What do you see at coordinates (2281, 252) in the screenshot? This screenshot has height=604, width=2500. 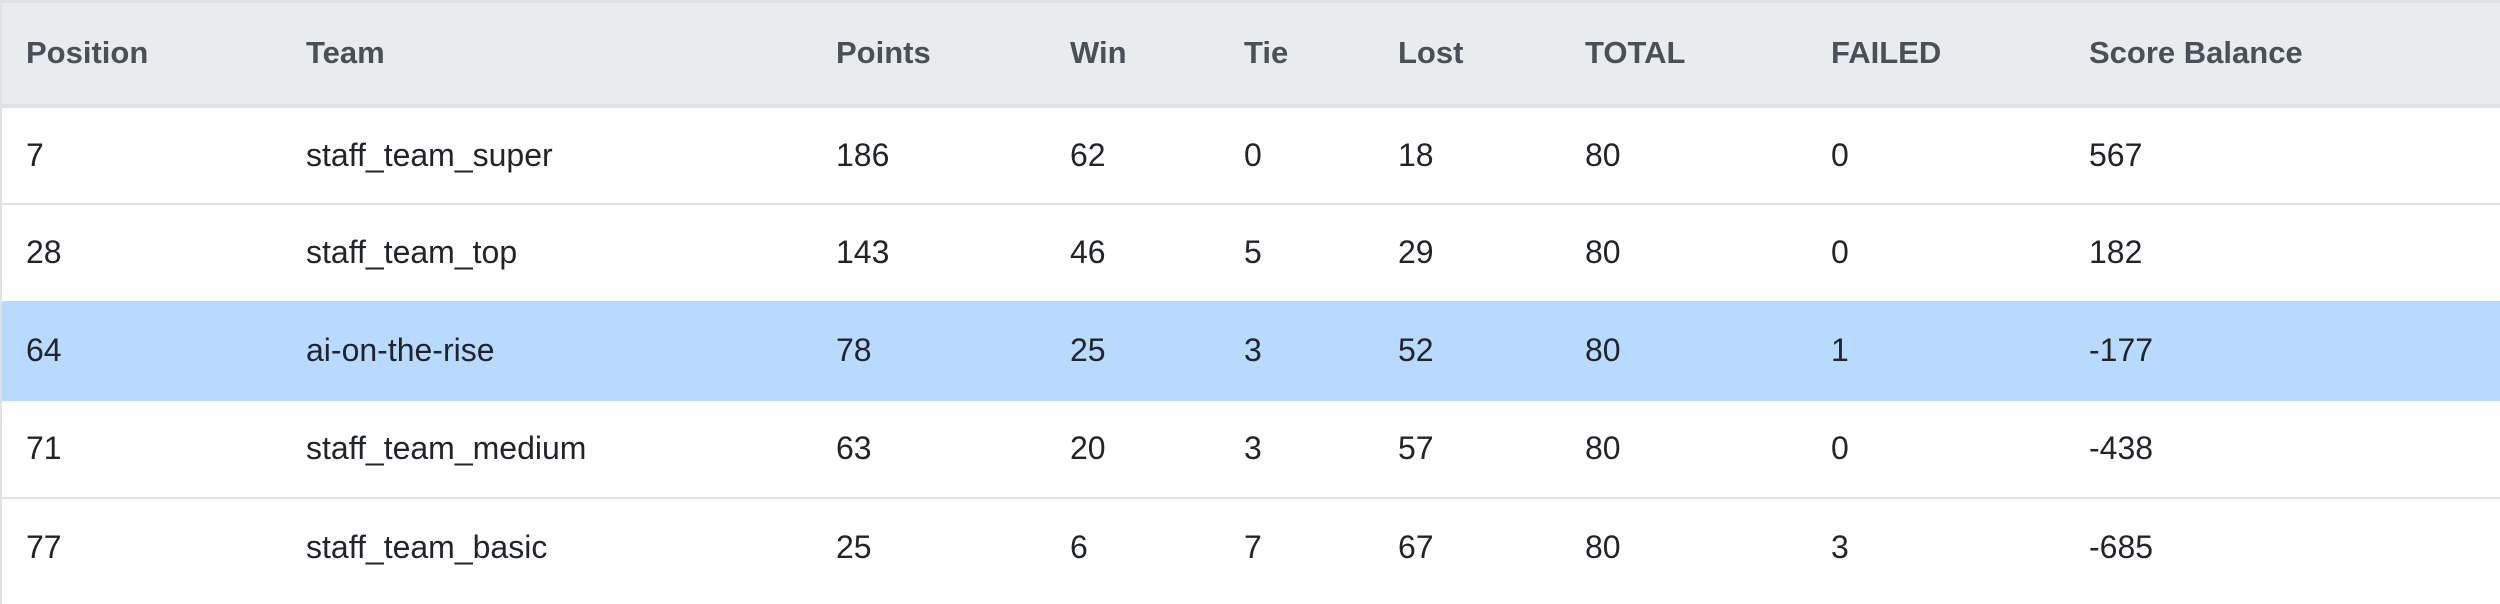 I see `cell-score-balance: 182` at bounding box center [2281, 252].